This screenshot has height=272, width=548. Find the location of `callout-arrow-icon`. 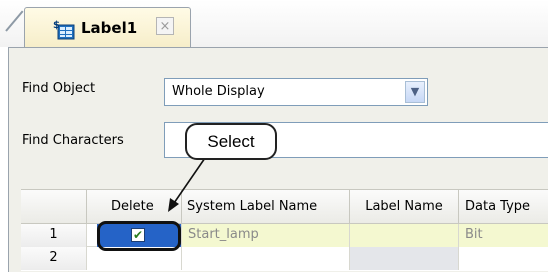

callout-arrow-icon is located at coordinates (187, 184).